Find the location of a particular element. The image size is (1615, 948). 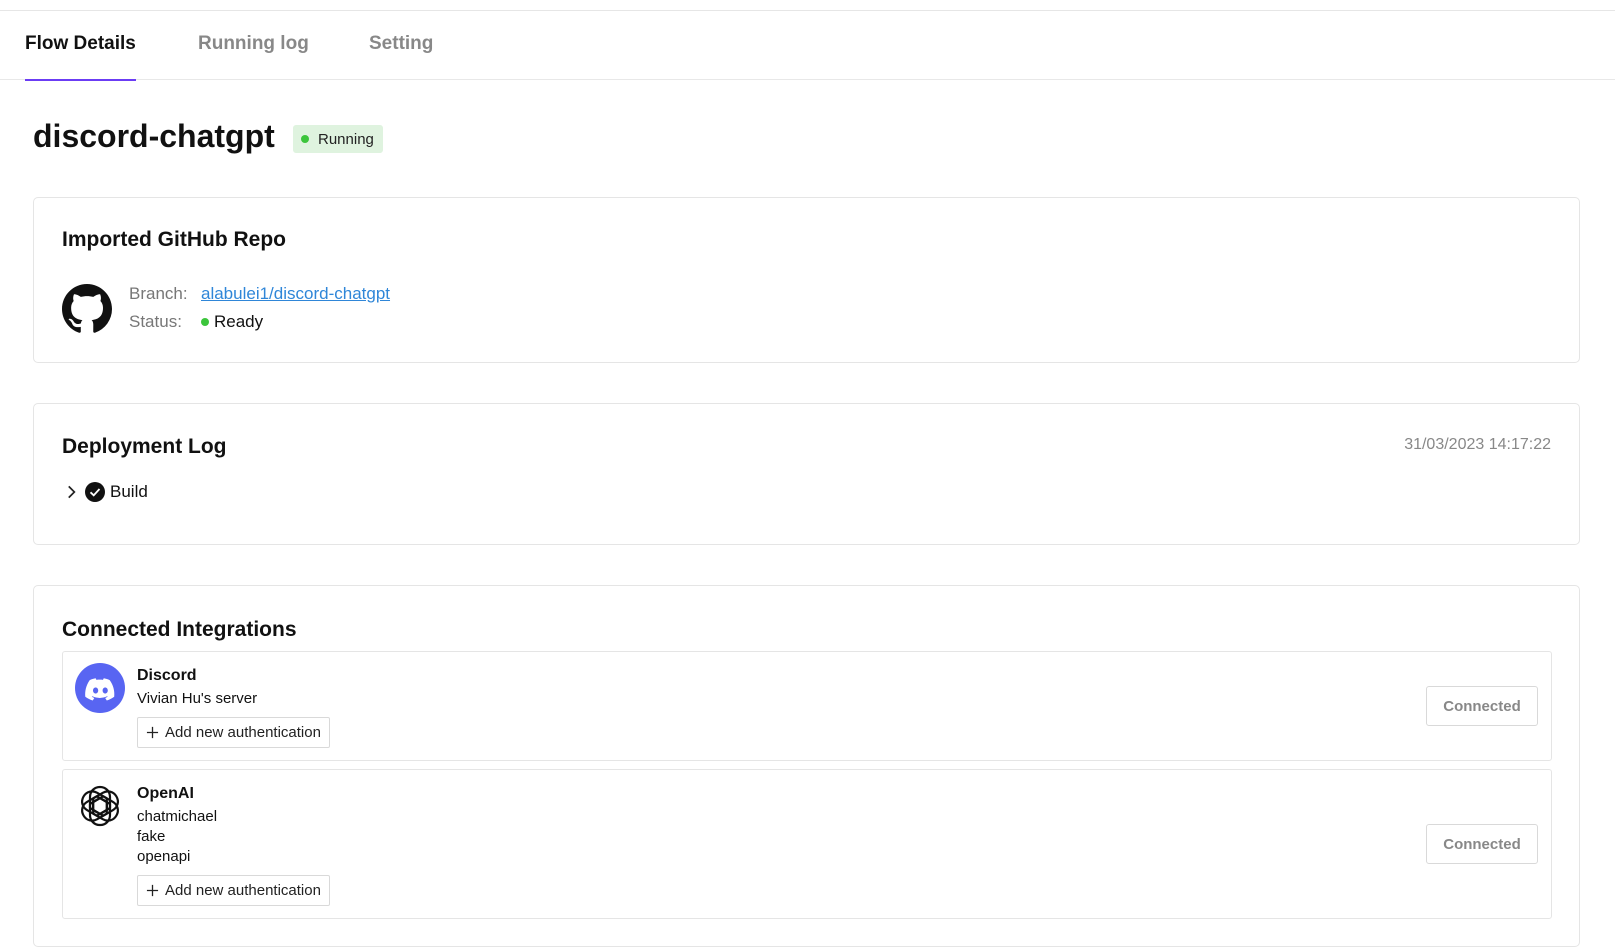

branch-link: alabulei1/discord-chatgpt is located at coordinates (295, 294).